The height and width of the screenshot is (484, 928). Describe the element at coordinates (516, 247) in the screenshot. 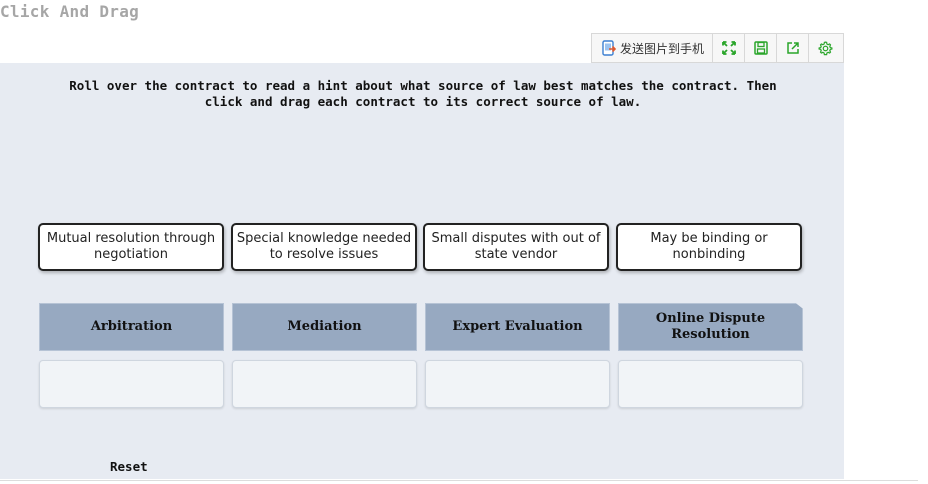

I see `draggable-card: Small disputes with out of state vendor` at that location.